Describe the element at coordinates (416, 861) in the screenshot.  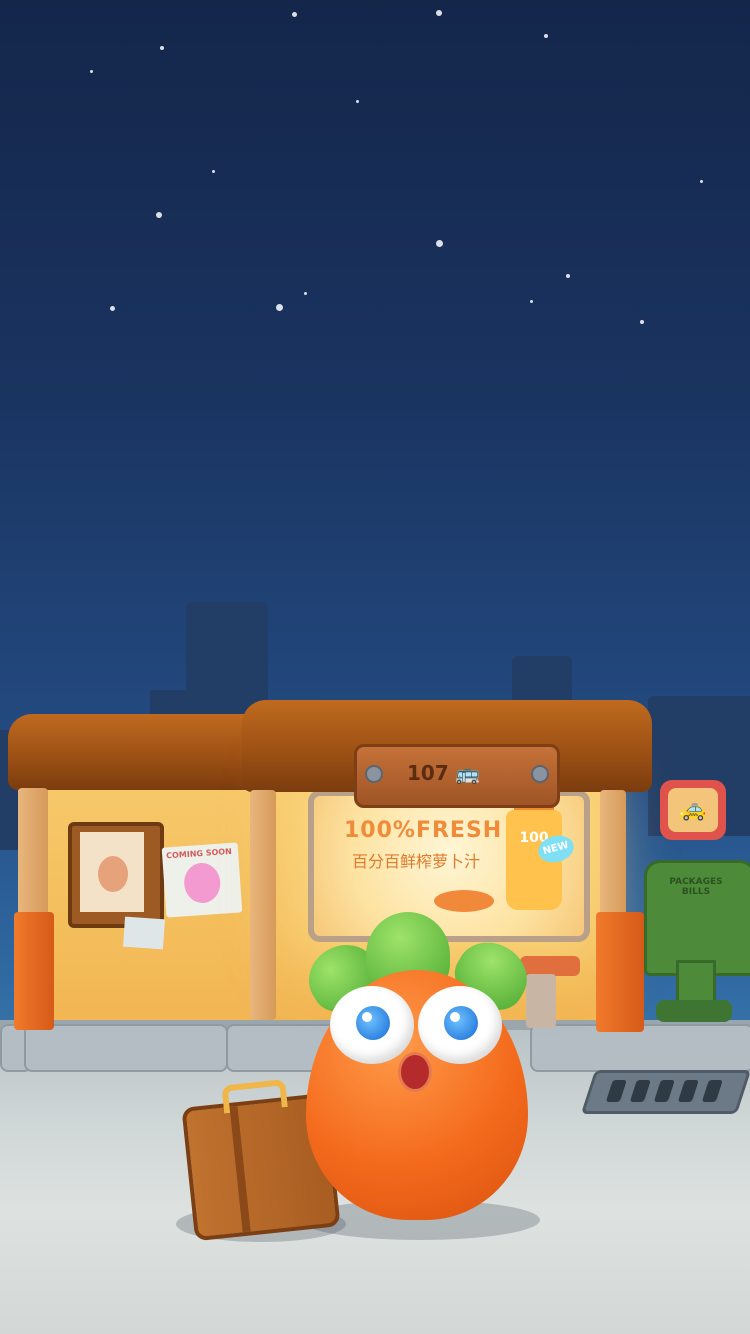
I see `billboard-subline: 百分百鲜榨萝卜汁` at that location.